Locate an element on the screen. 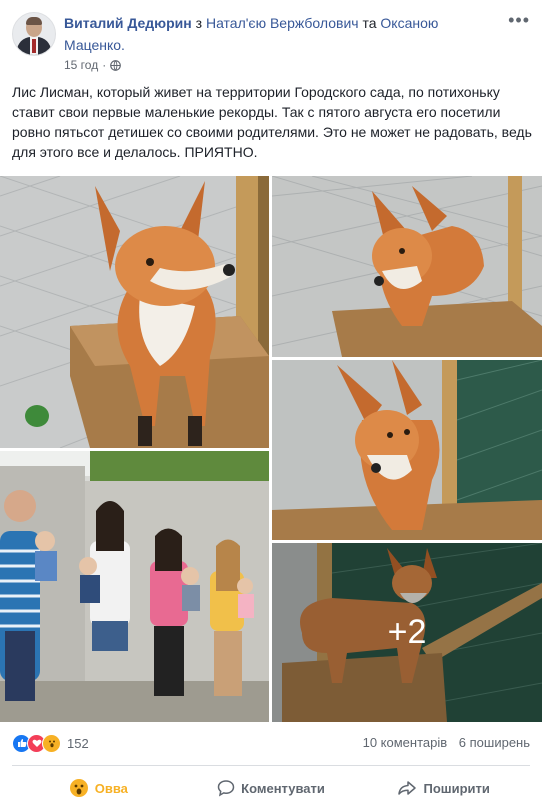 The height and width of the screenshot is (807, 542). more-photos-count: +2 is located at coordinates (407, 632).